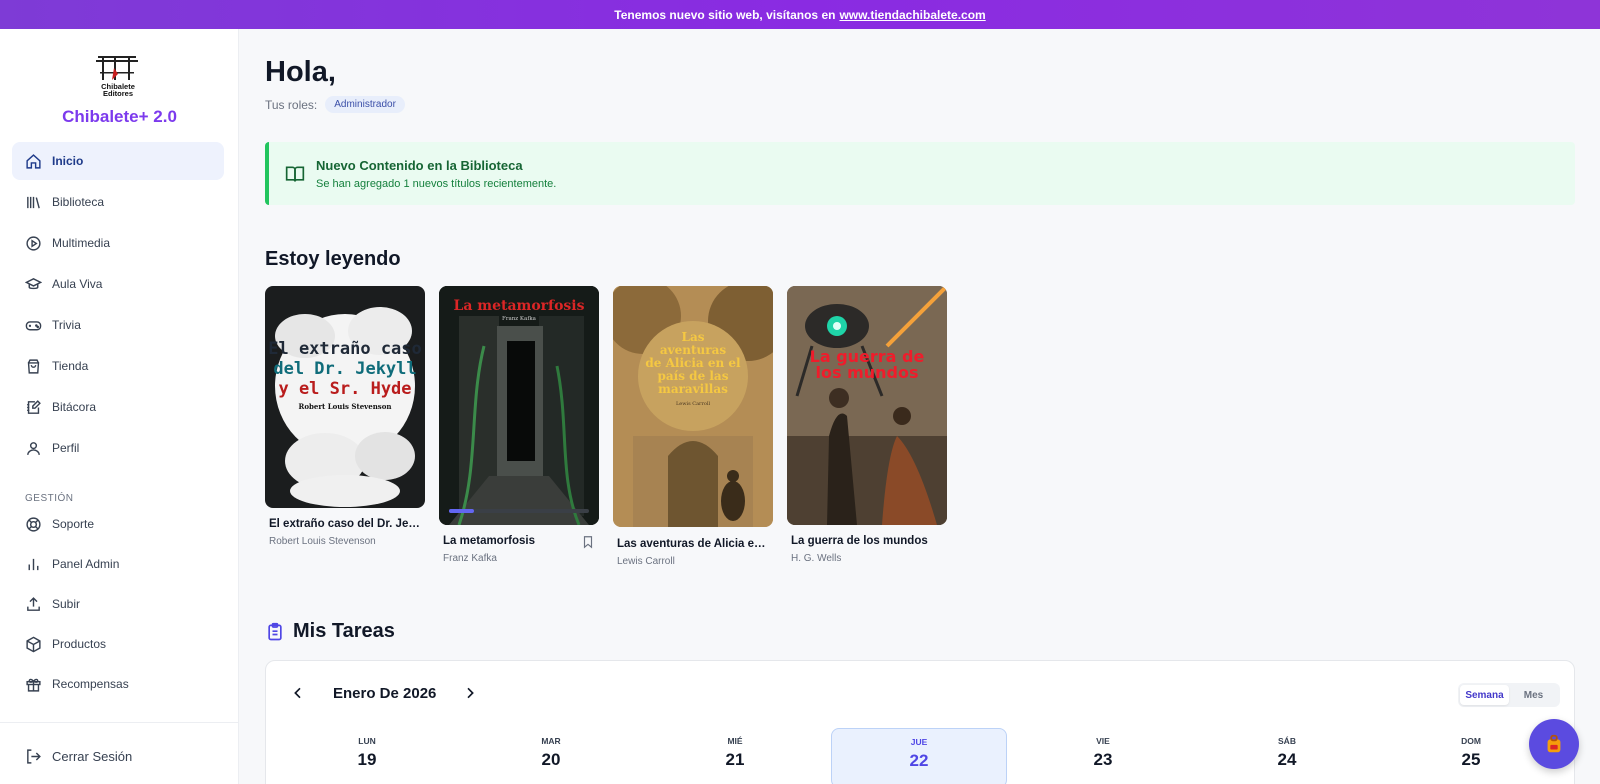 This screenshot has height=784, width=1600. What do you see at coordinates (66, 325) in the screenshot?
I see `sidebar-item-label: Trivia` at bounding box center [66, 325].